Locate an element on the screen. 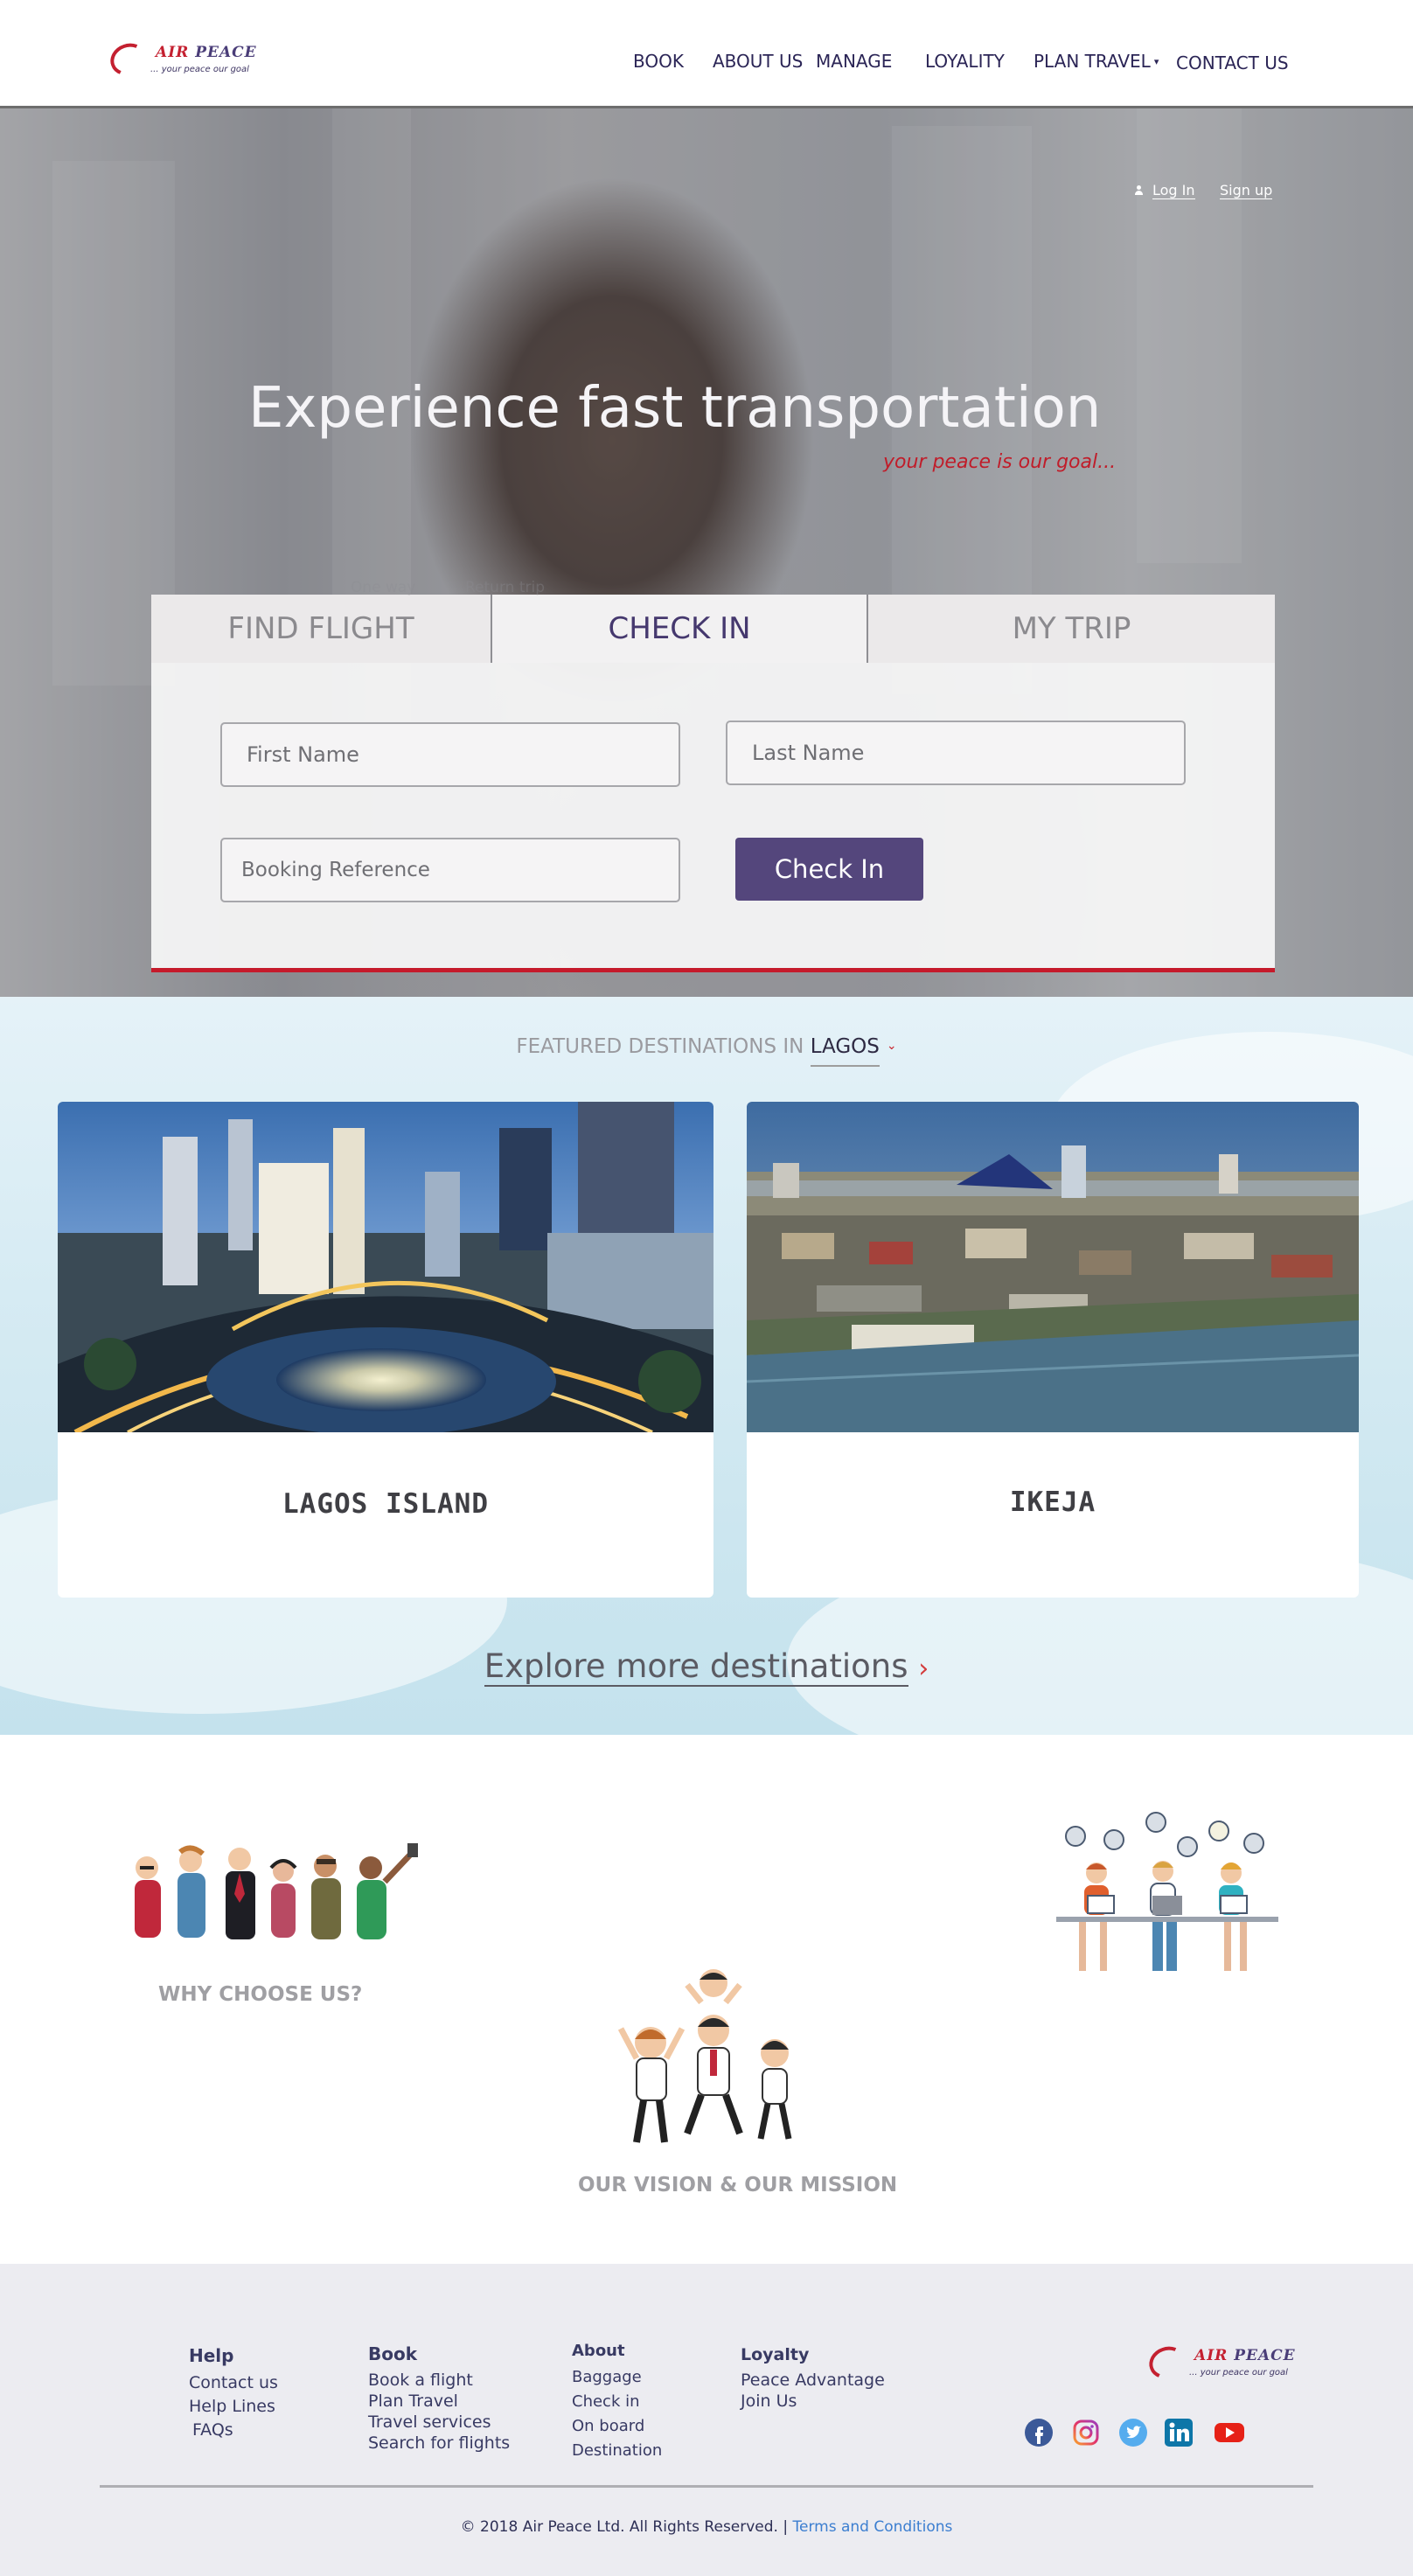  tab-check-in: CHECK IN is located at coordinates (680, 629).